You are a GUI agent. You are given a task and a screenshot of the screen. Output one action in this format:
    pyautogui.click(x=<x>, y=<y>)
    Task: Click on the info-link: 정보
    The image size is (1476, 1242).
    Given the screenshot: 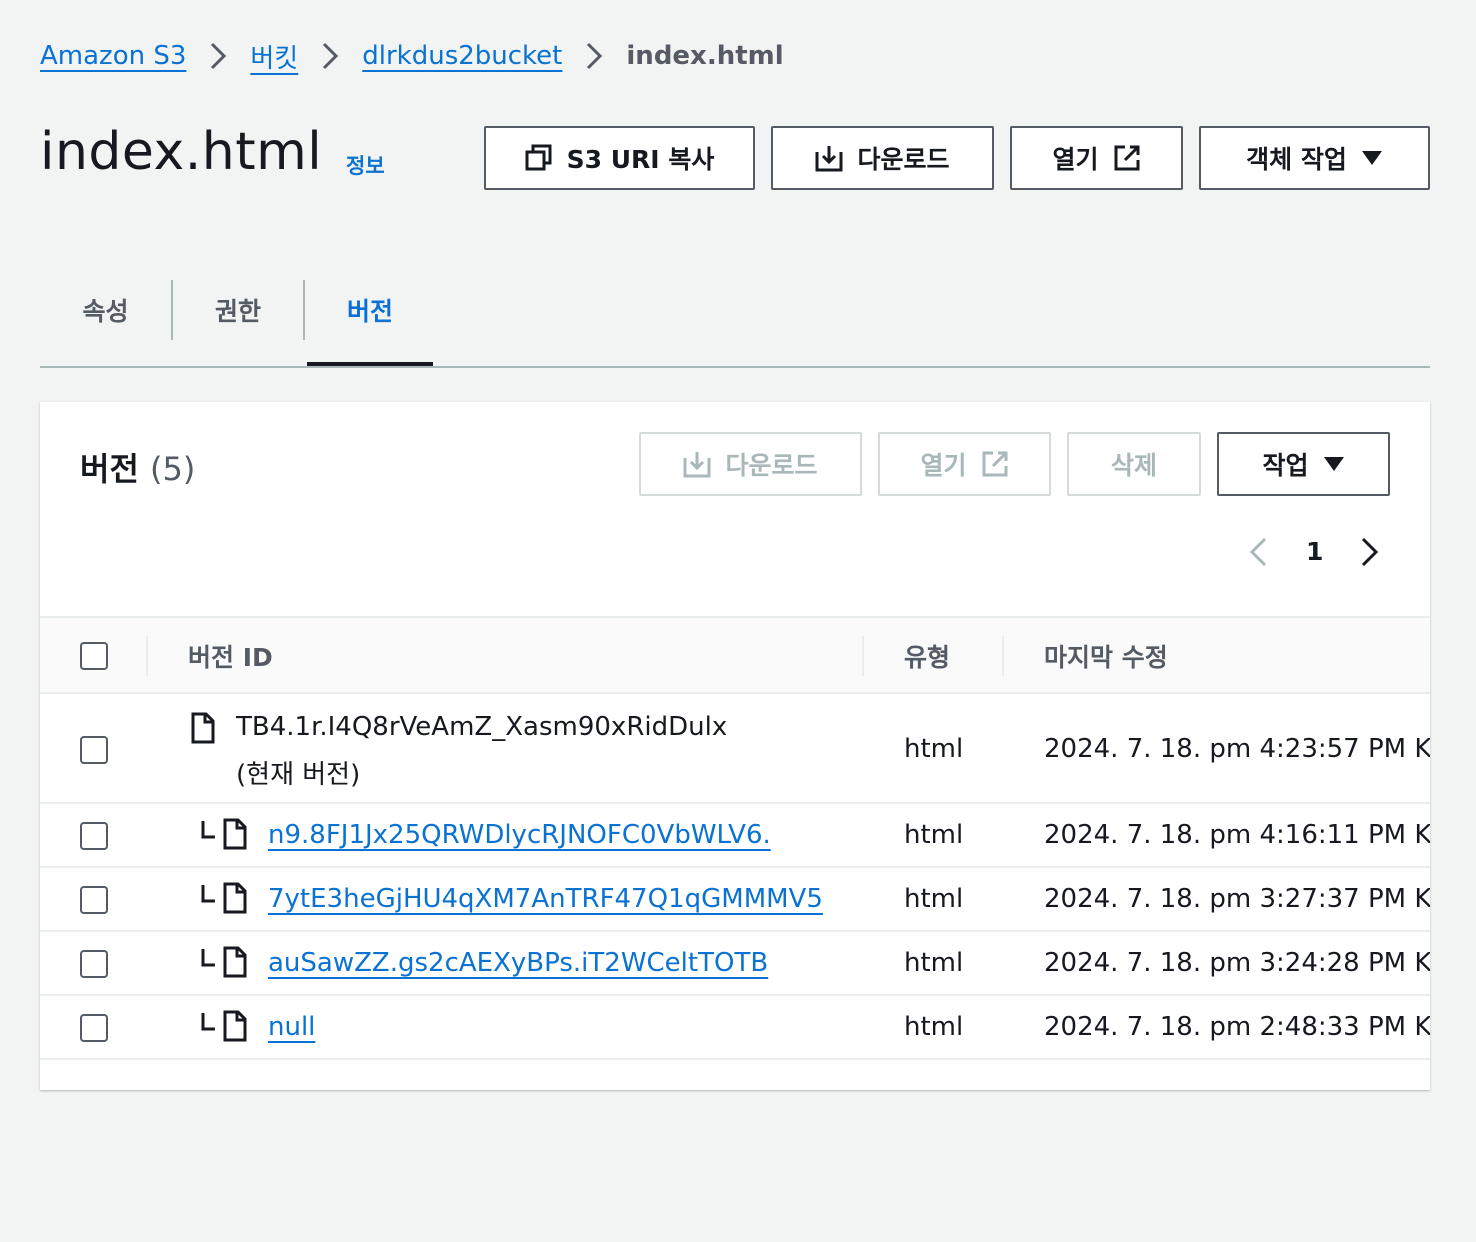 What is the action you would take?
    pyautogui.click(x=365, y=165)
    